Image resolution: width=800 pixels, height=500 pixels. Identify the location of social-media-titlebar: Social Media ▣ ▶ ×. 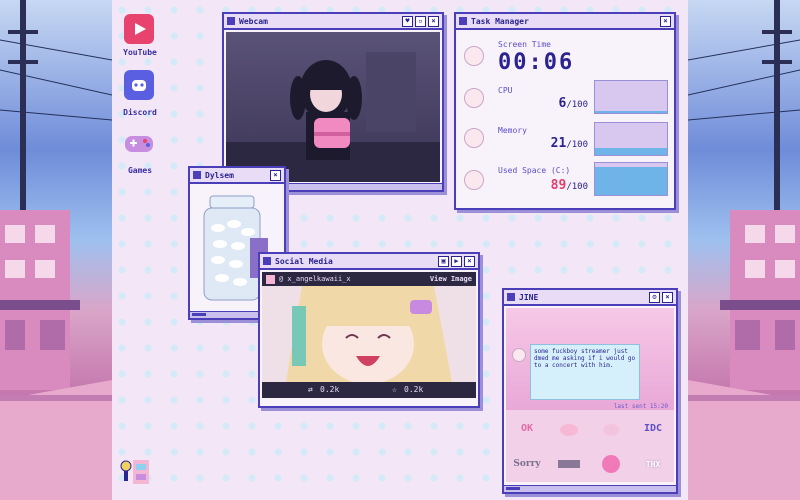
(369, 262).